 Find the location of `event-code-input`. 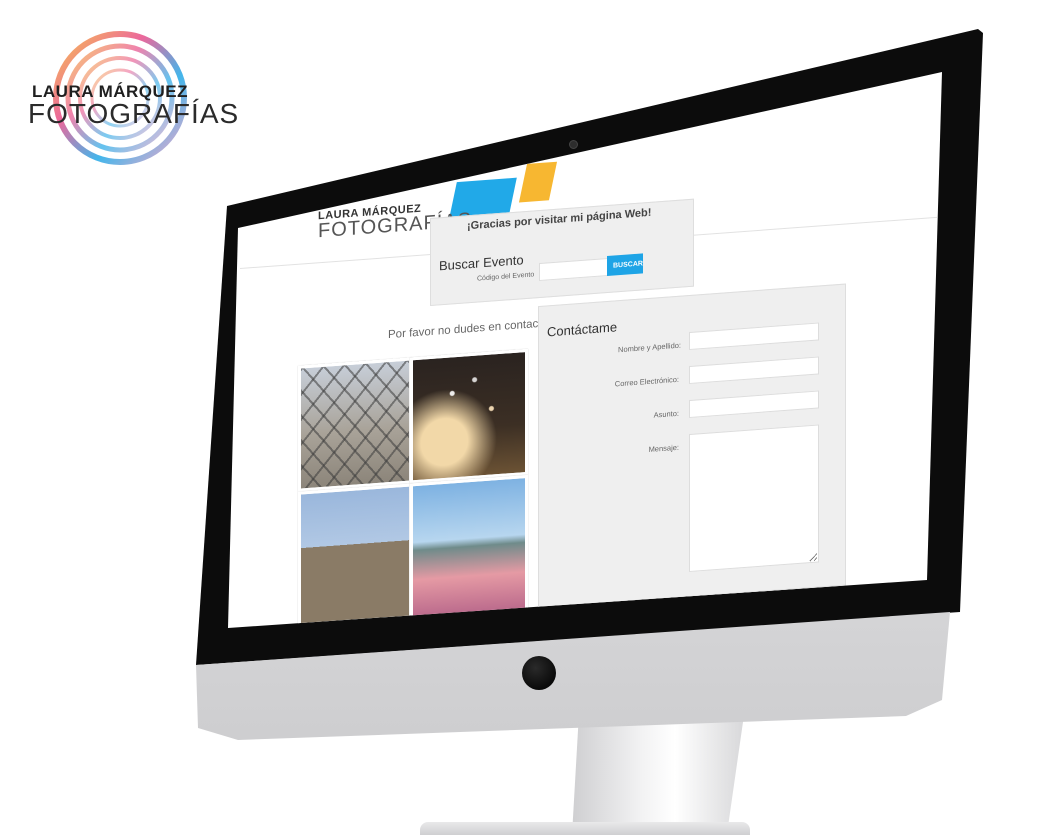

event-code-input is located at coordinates (575, 269).